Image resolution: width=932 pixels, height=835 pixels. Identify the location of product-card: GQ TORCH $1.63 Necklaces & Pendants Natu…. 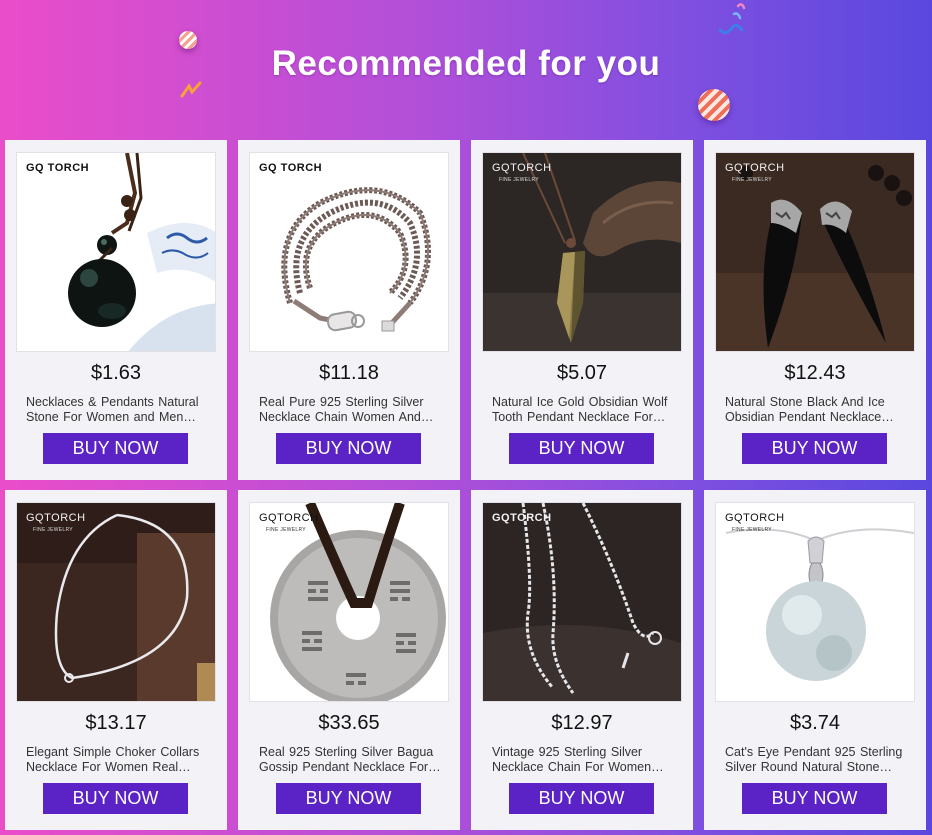
(116, 310).